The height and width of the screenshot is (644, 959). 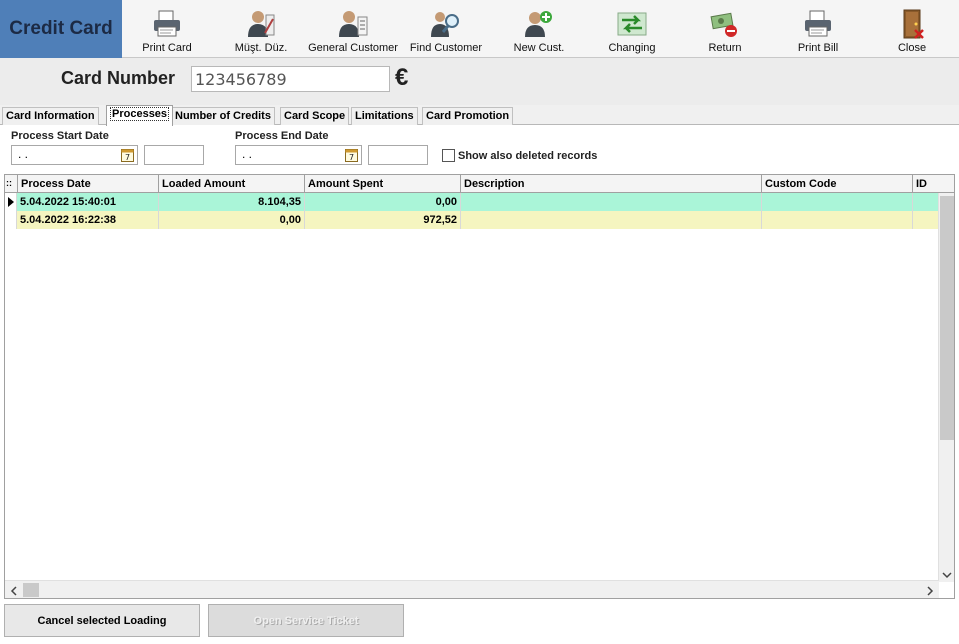 What do you see at coordinates (261, 24) in the screenshot?
I see `user-edit-icon` at bounding box center [261, 24].